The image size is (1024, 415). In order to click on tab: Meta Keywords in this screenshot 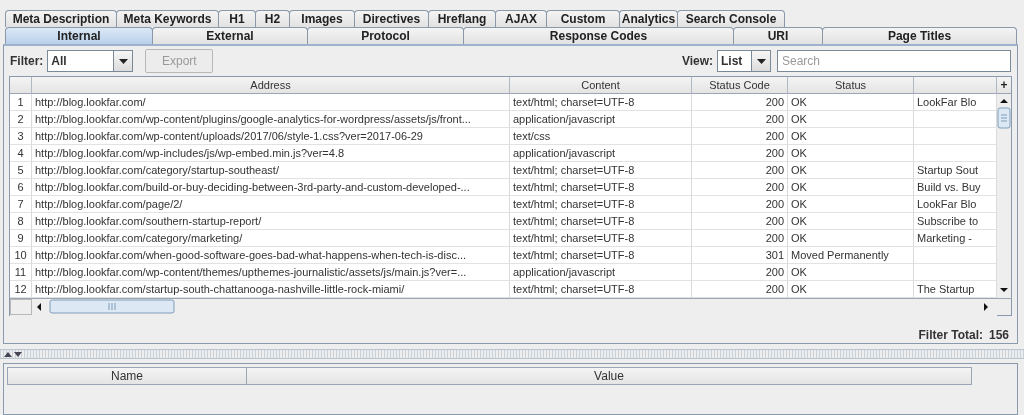, I will do `click(167, 18)`.